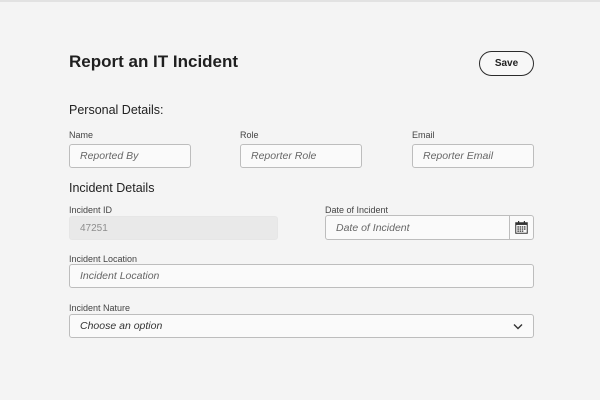  I want to click on incident-nature-label: Incident Nature, so click(100, 308).